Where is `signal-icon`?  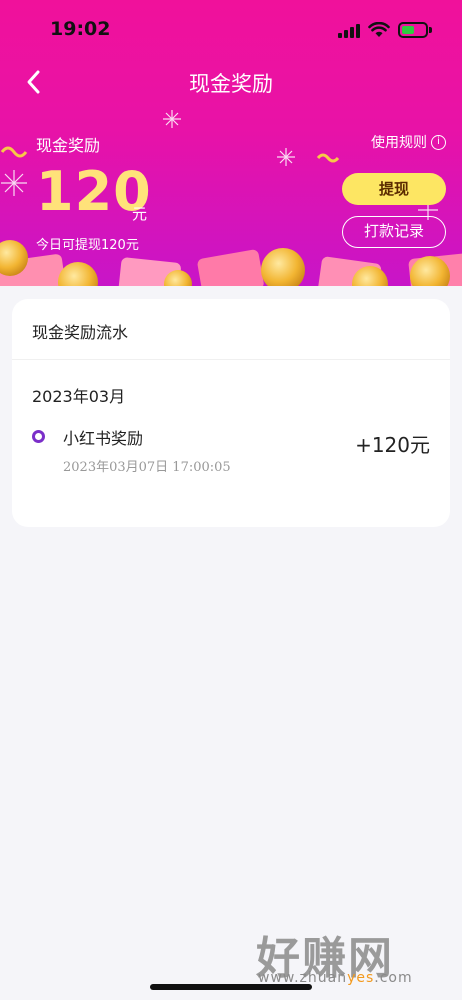 signal-icon is located at coordinates (349, 31).